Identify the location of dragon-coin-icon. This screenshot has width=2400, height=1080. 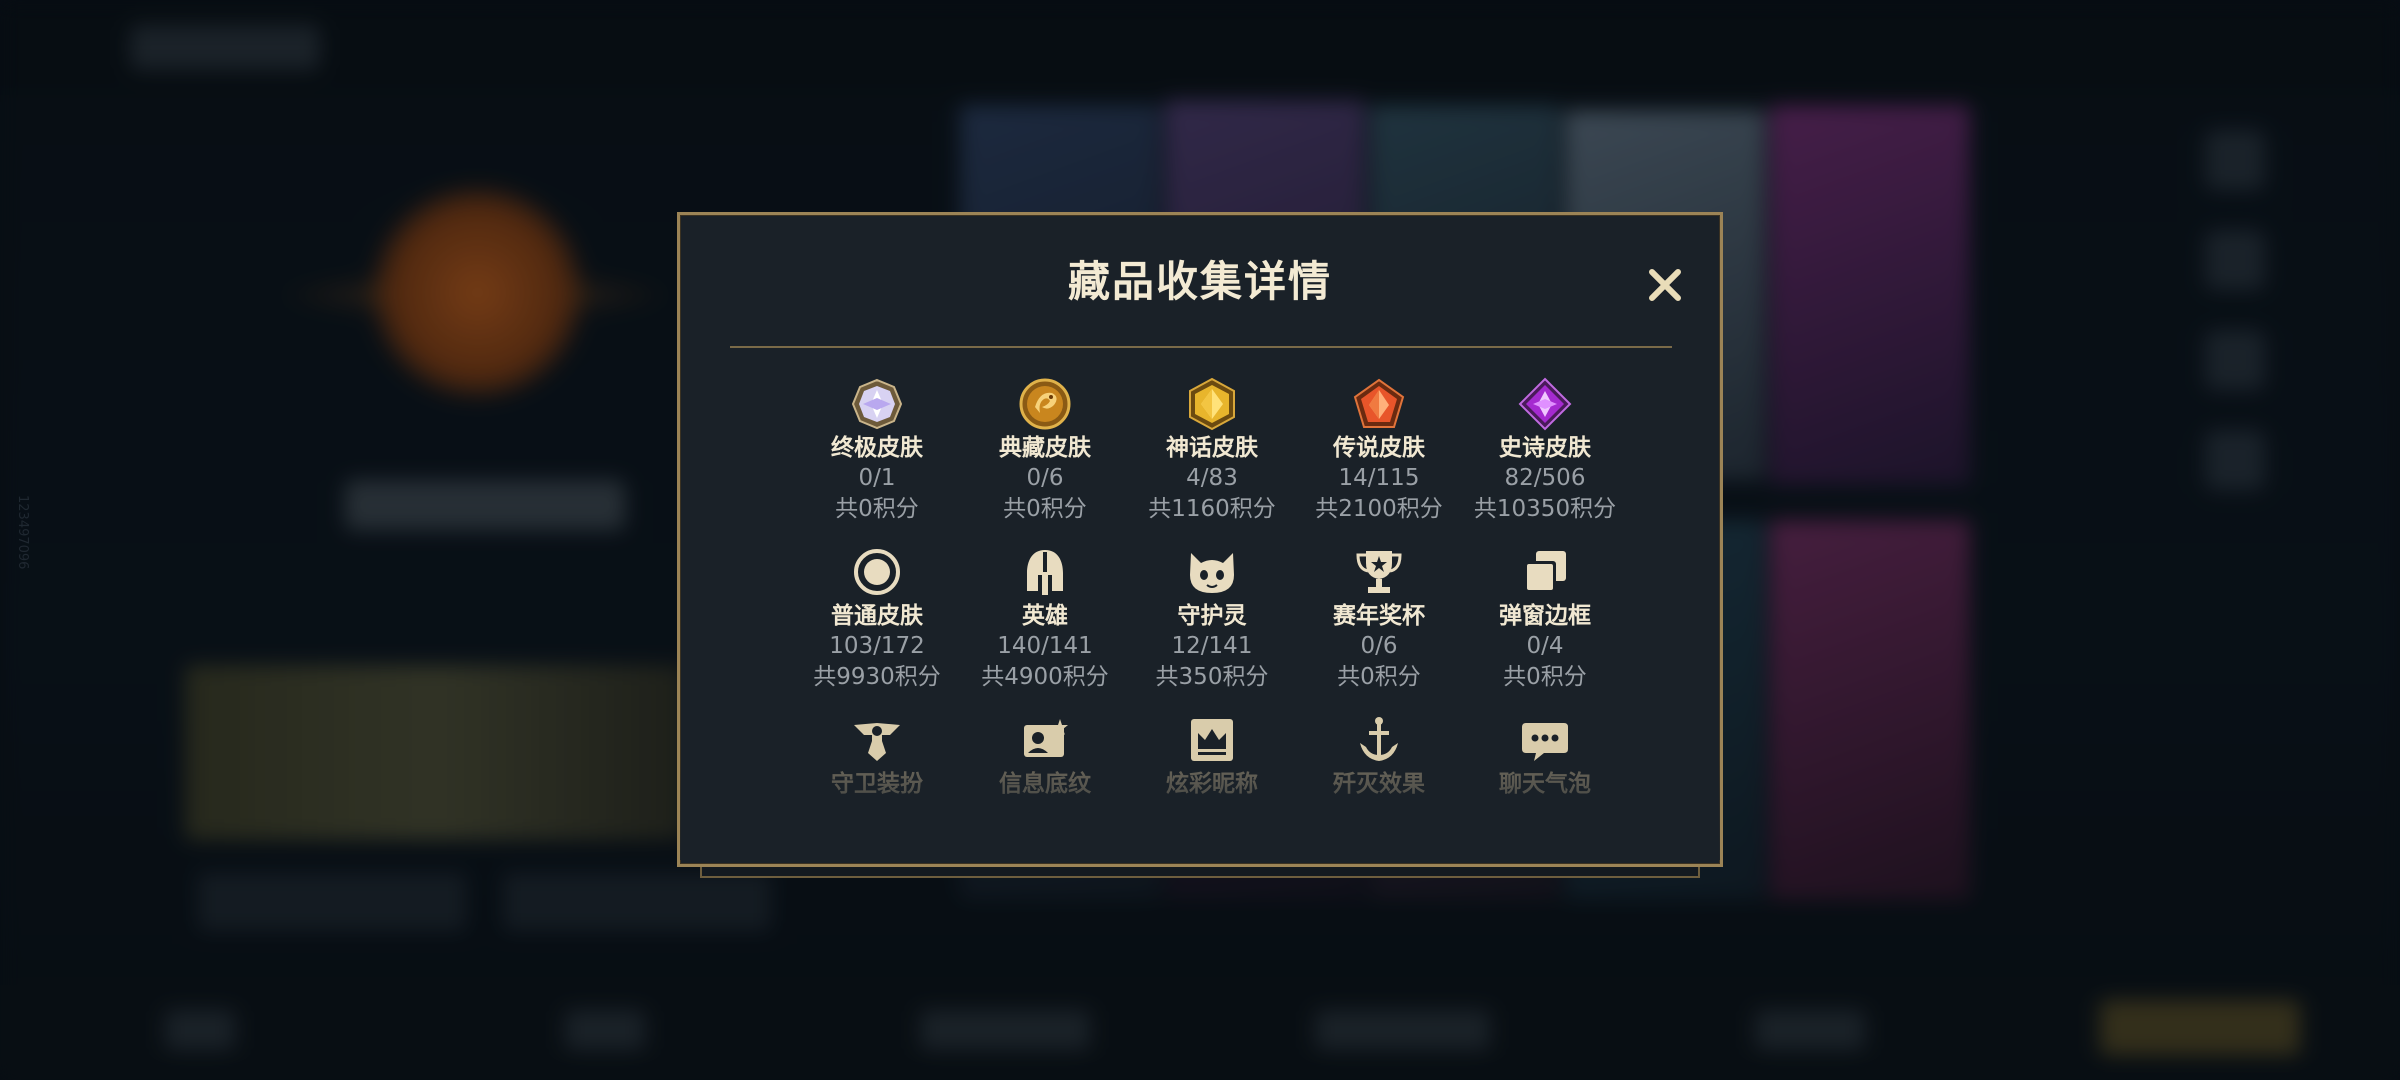
(1045, 404).